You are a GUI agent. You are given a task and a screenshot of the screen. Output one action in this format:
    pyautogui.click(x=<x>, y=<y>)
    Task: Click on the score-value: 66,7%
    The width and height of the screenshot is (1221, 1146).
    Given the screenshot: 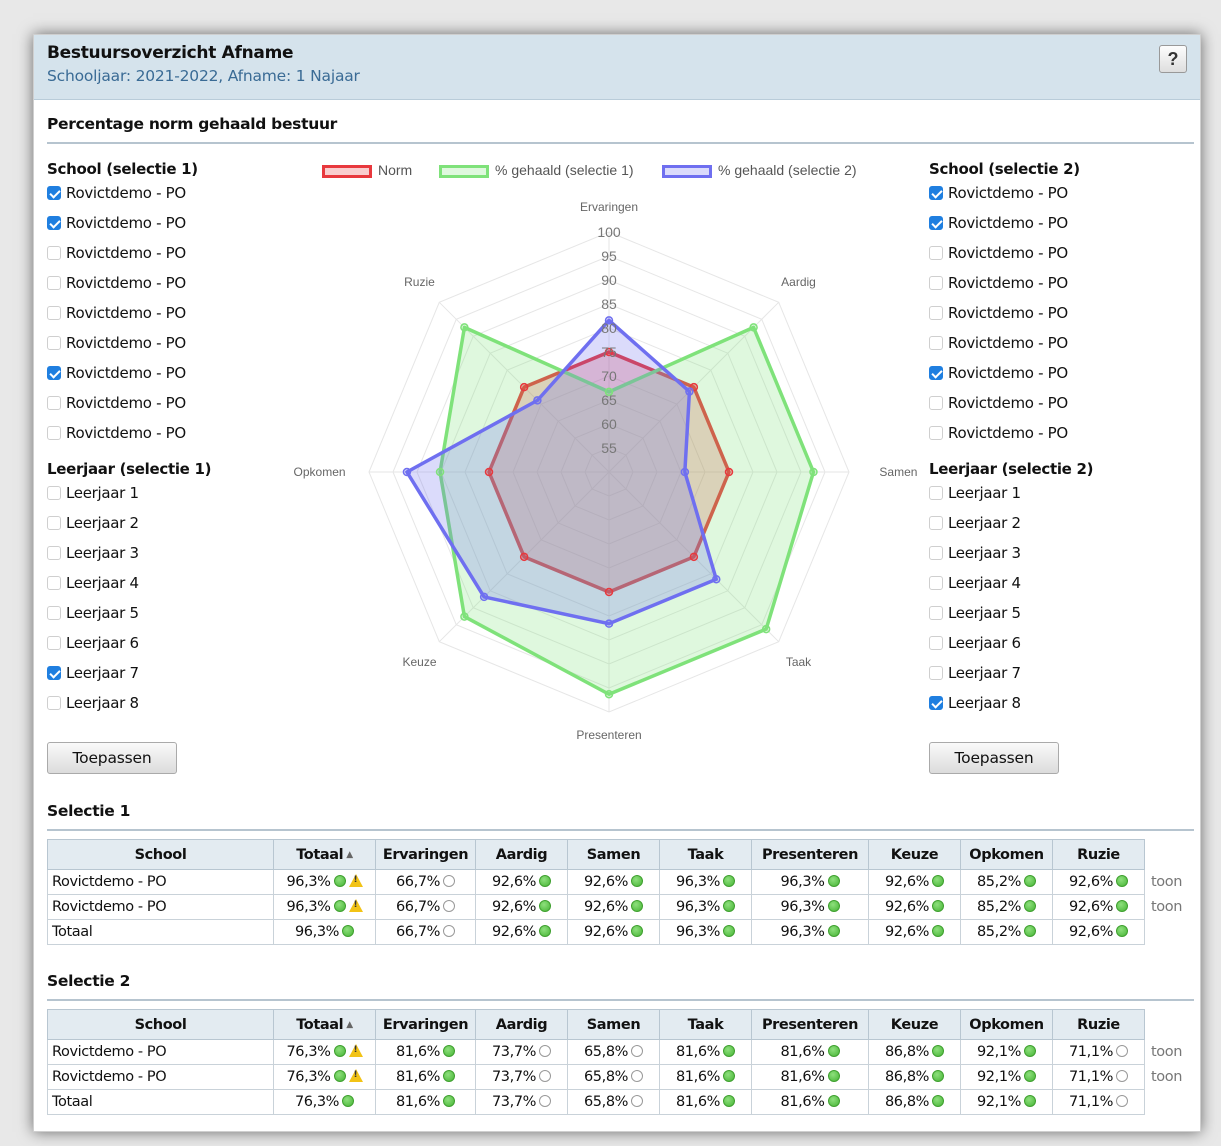 What is the action you would take?
    pyautogui.click(x=418, y=882)
    